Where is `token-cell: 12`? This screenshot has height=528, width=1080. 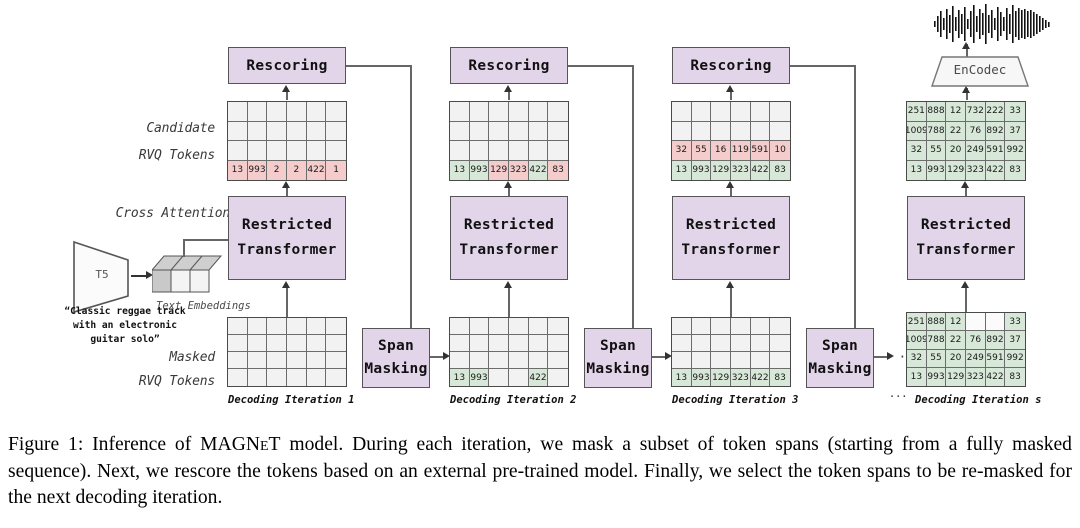 token-cell: 12 is located at coordinates (956, 112).